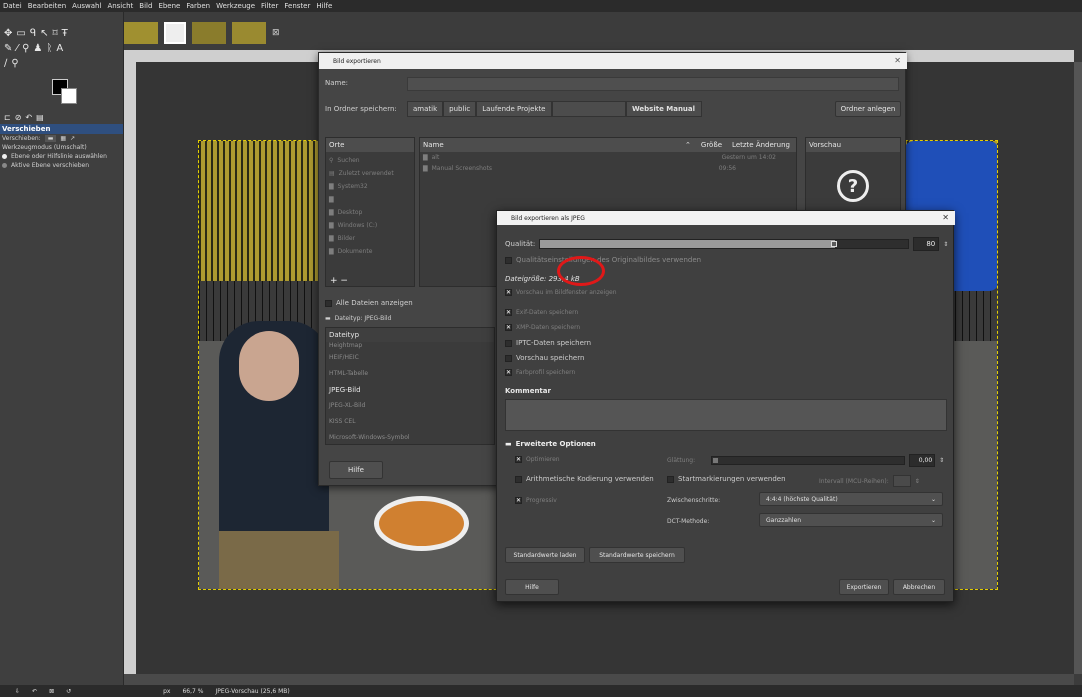 This screenshot has height=697, width=1082. What do you see at coordinates (460, 109) in the screenshot?
I see `crumb: public` at bounding box center [460, 109].